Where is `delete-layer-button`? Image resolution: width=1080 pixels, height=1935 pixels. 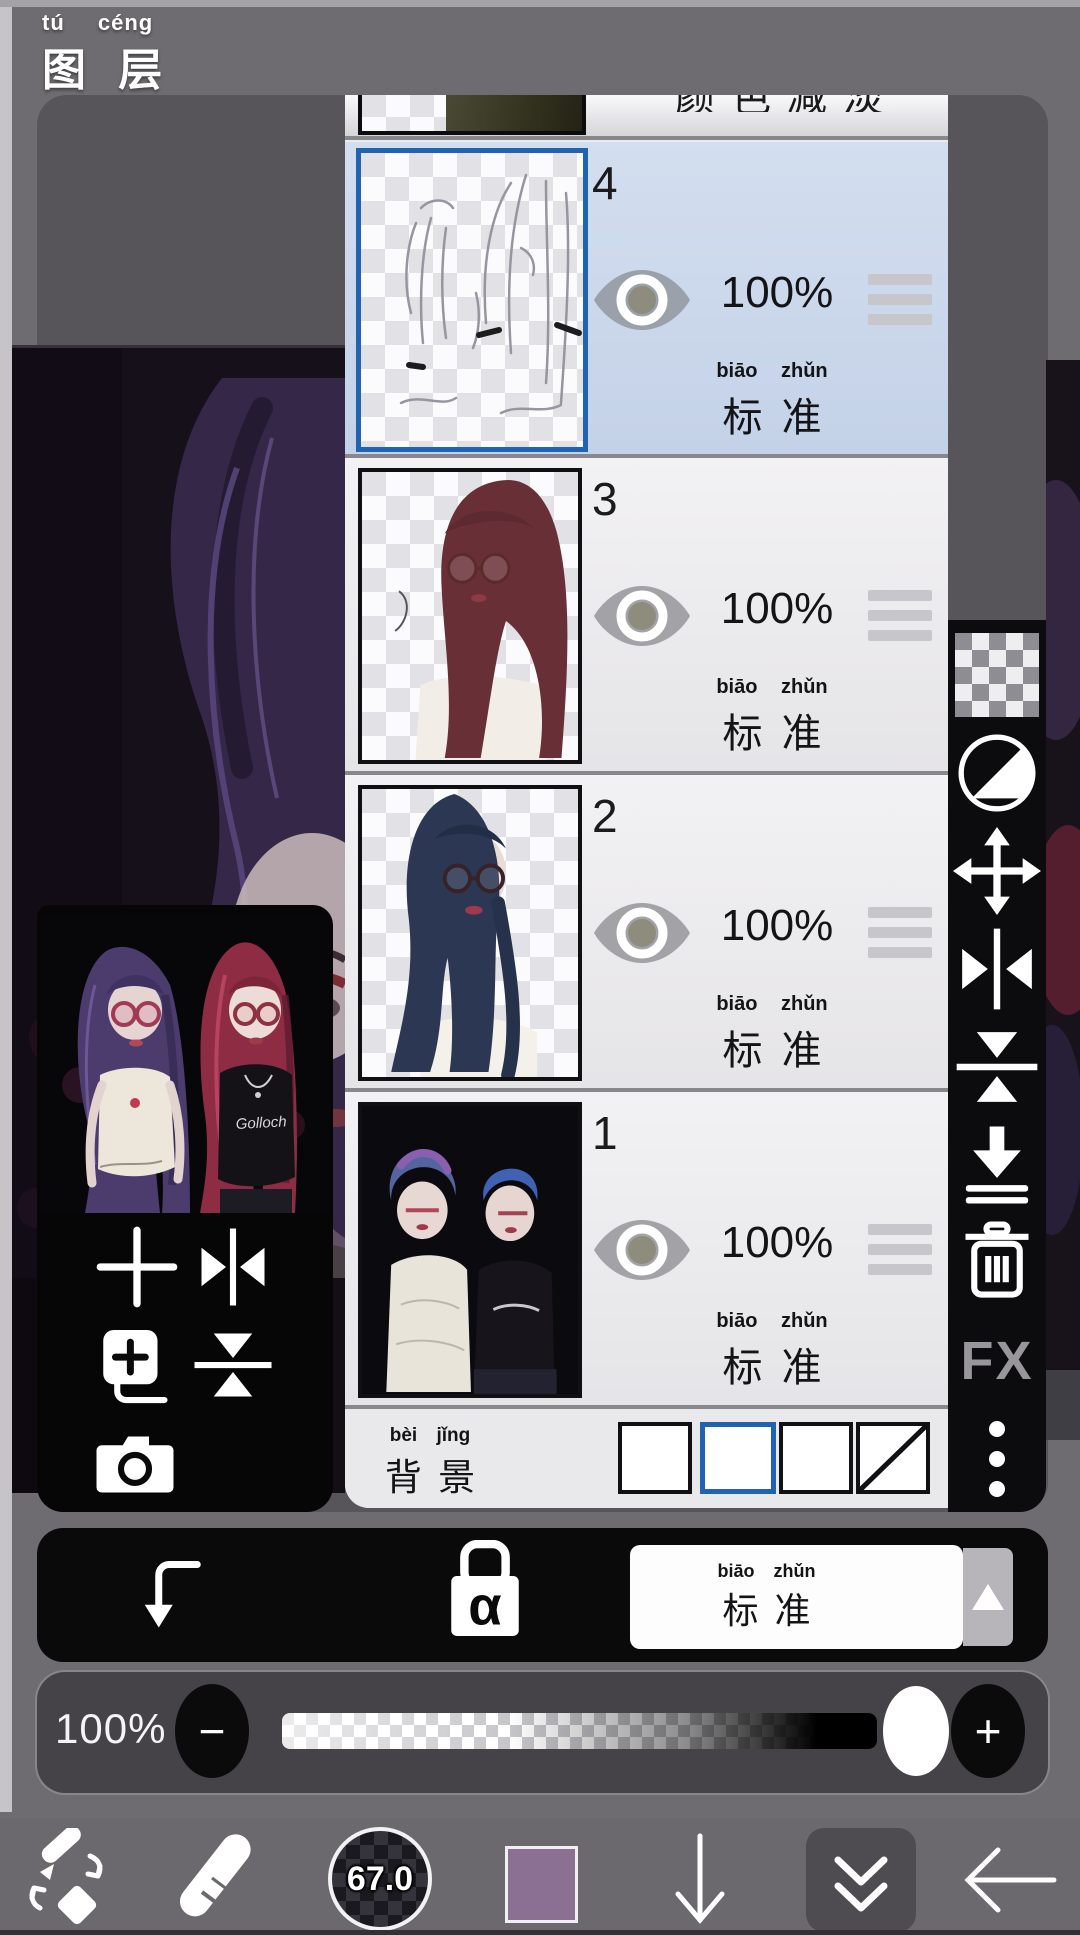 delete-layer-button is located at coordinates (997, 1263).